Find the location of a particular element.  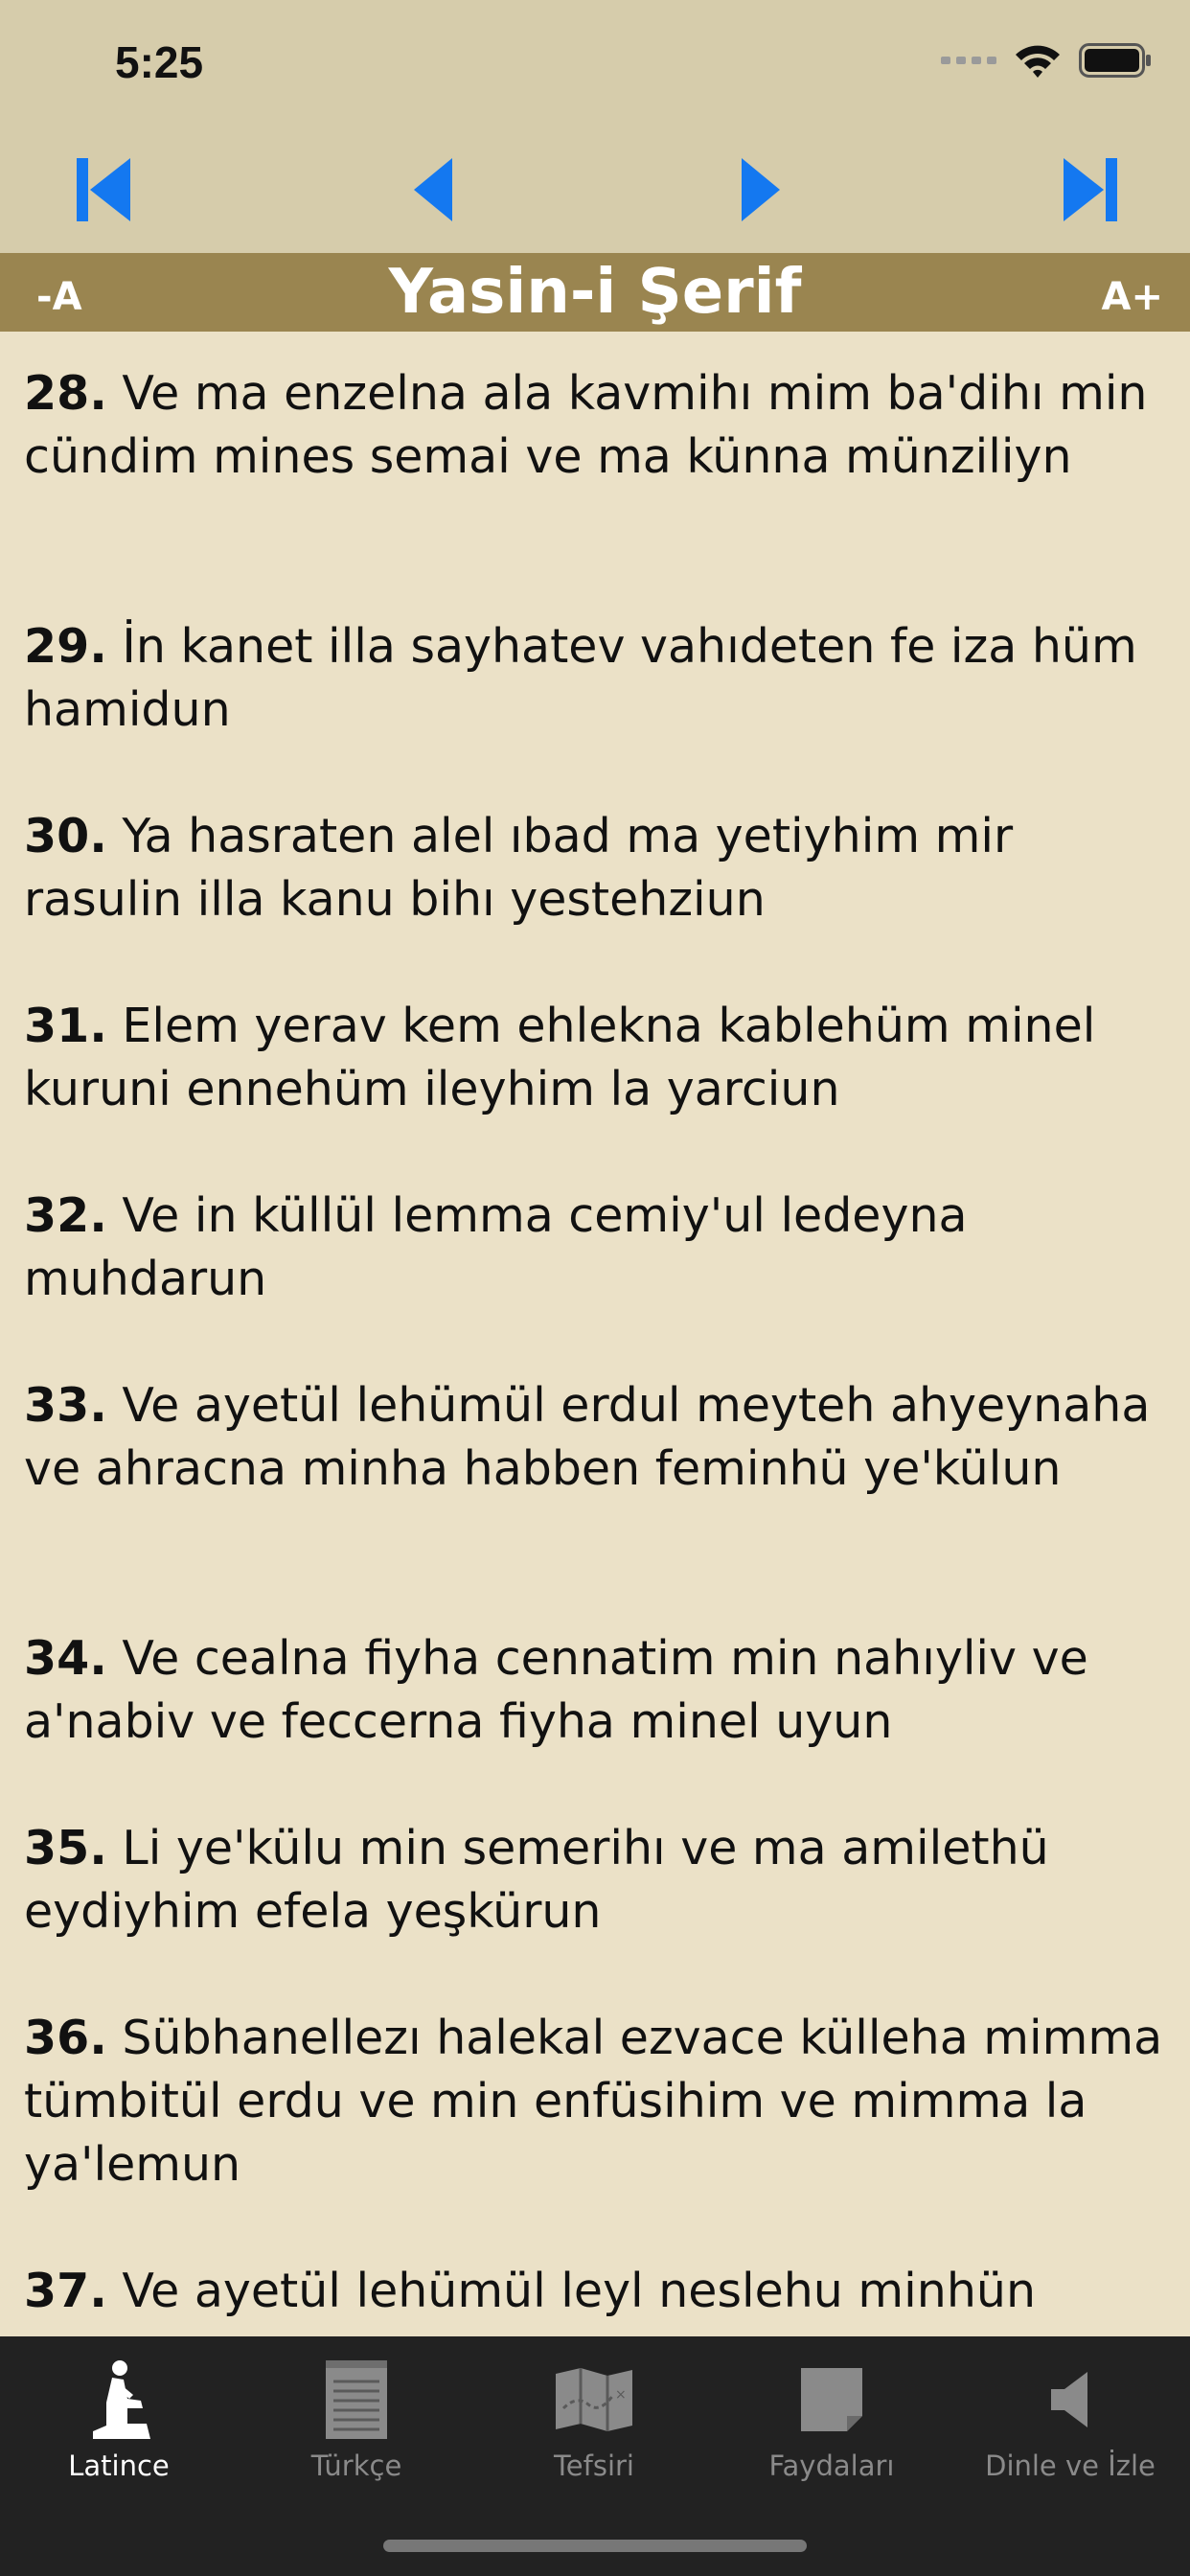

tab-label: Dinle ve İzle is located at coordinates (1070, 2466).